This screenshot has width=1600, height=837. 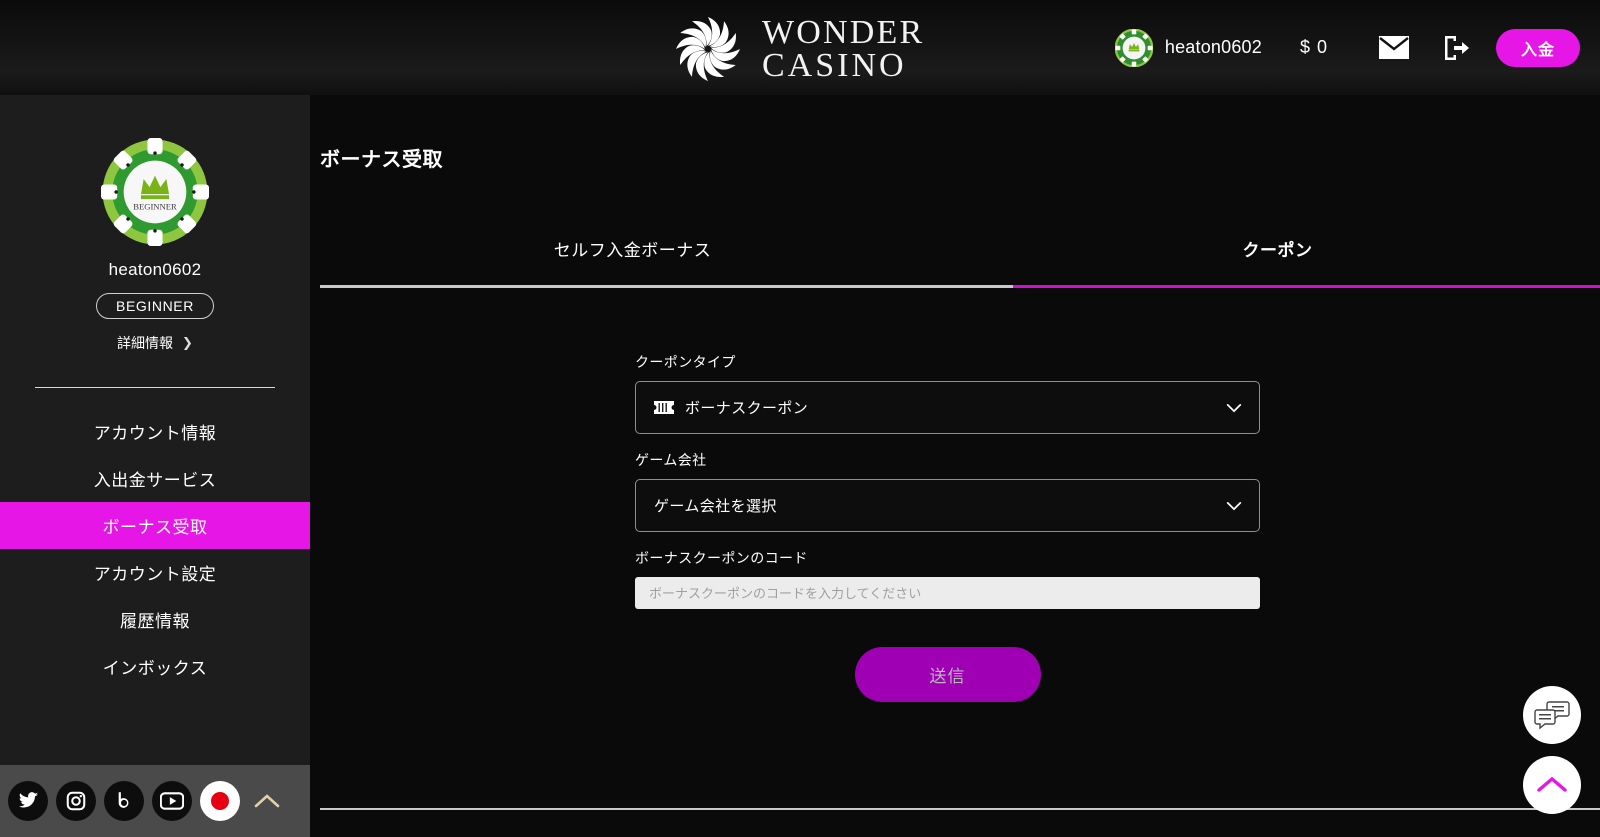 What do you see at coordinates (1306, 286) in the screenshot?
I see `tab-active-indicator` at bounding box center [1306, 286].